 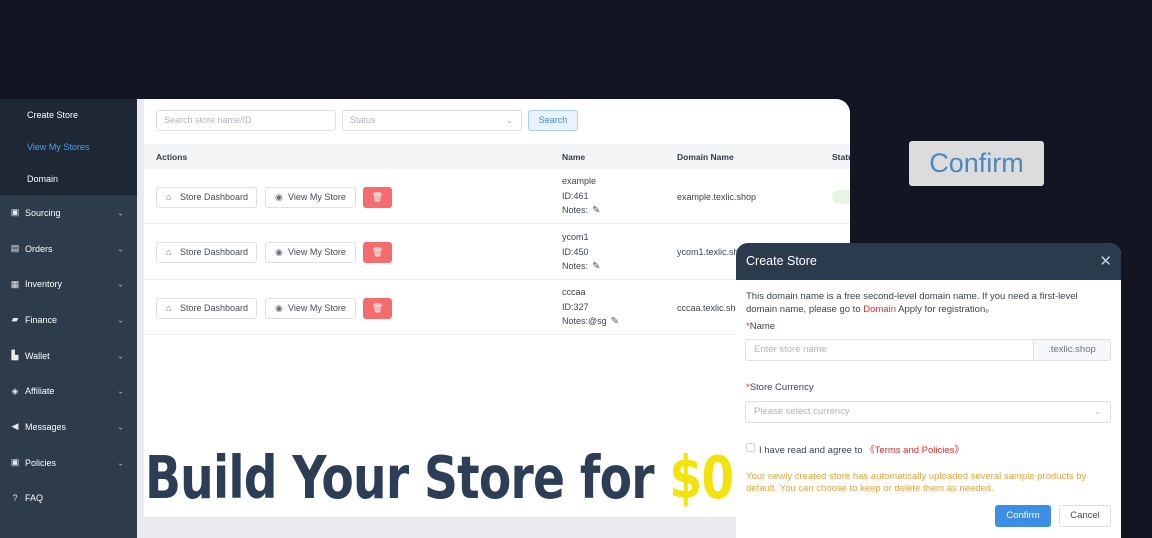 I want to click on name-label: *Name, so click(x=760, y=326).